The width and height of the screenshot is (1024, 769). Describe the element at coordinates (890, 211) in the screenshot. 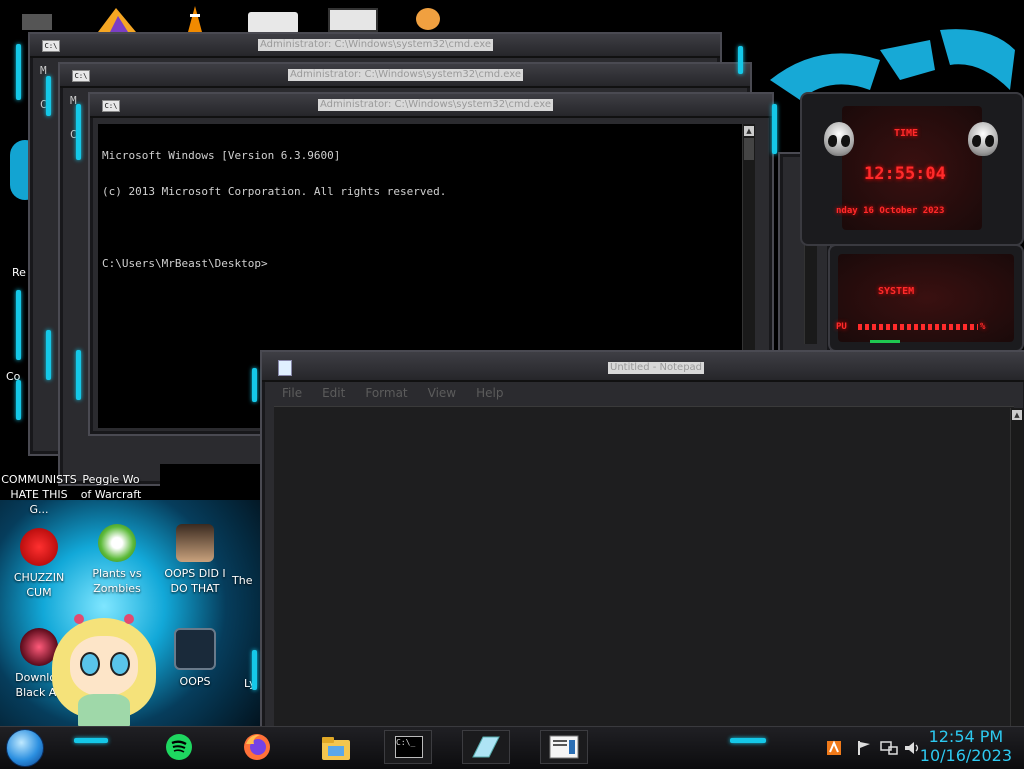

I see `gadget-date: nday 16 October 2023` at that location.